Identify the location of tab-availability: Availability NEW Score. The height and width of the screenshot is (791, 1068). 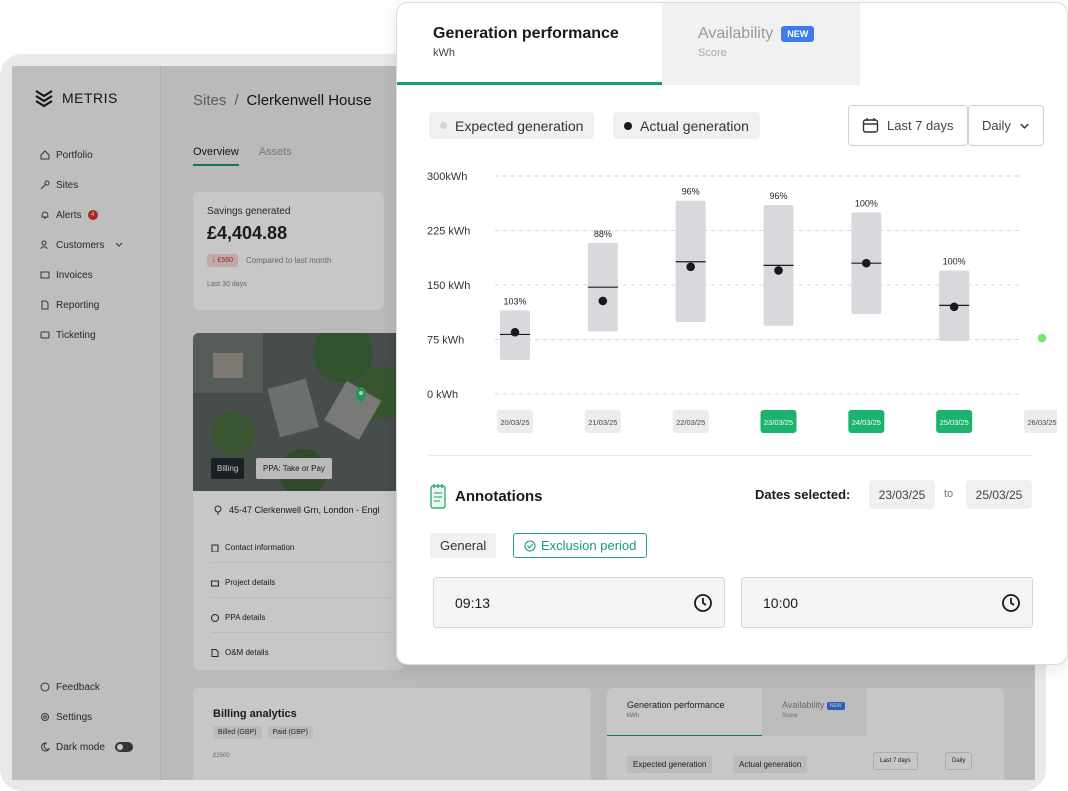
(761, 44).